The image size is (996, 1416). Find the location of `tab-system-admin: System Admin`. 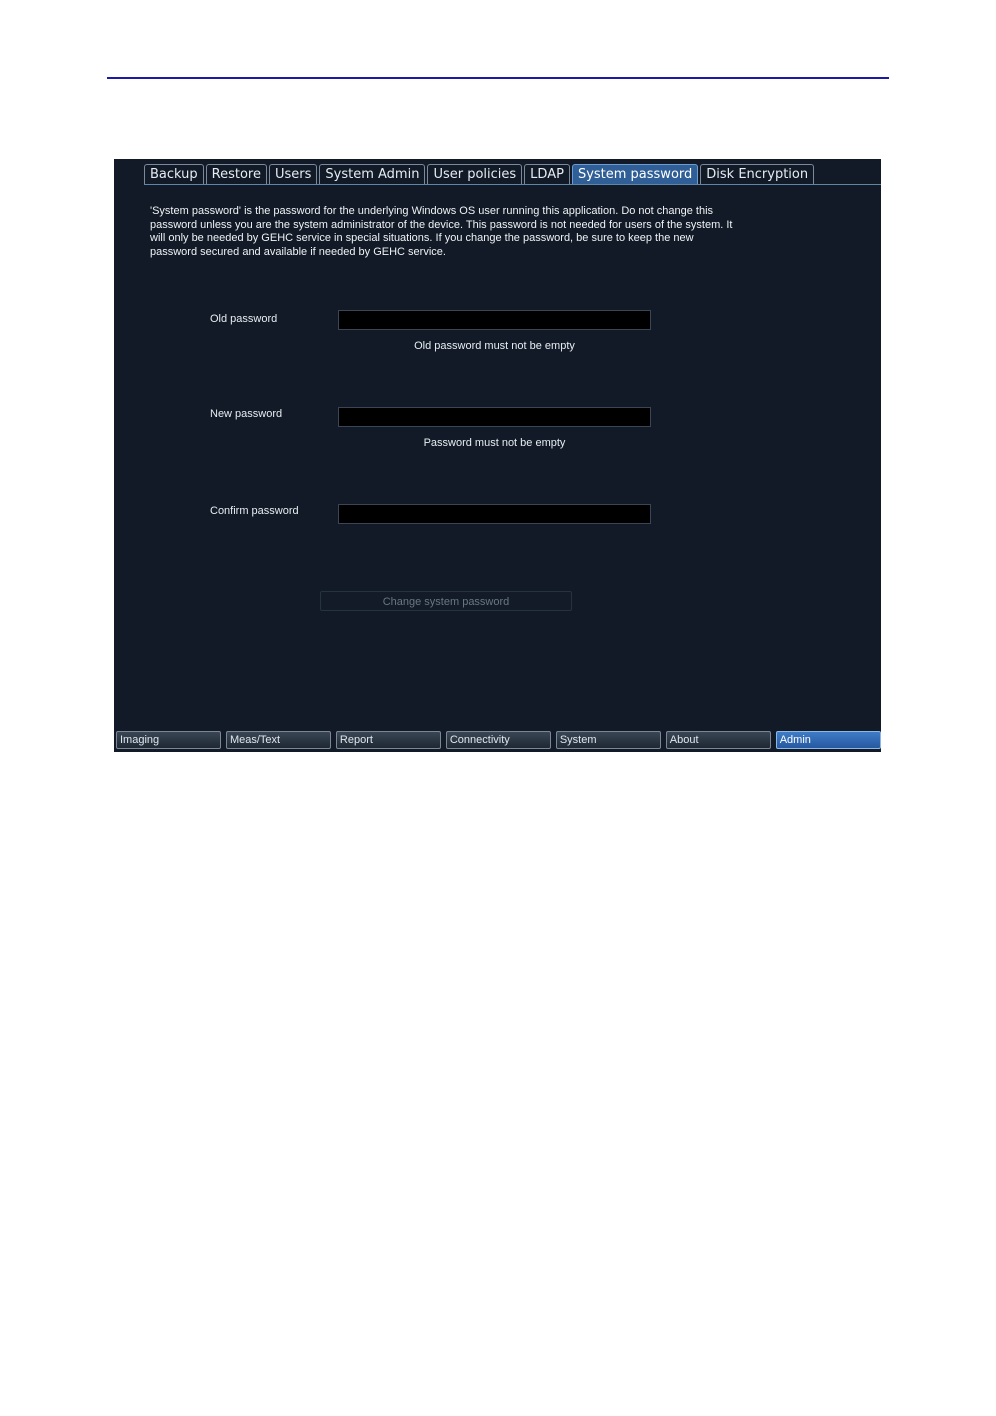

tab-system-admin: System Admin is located at coordinates (372, 174).